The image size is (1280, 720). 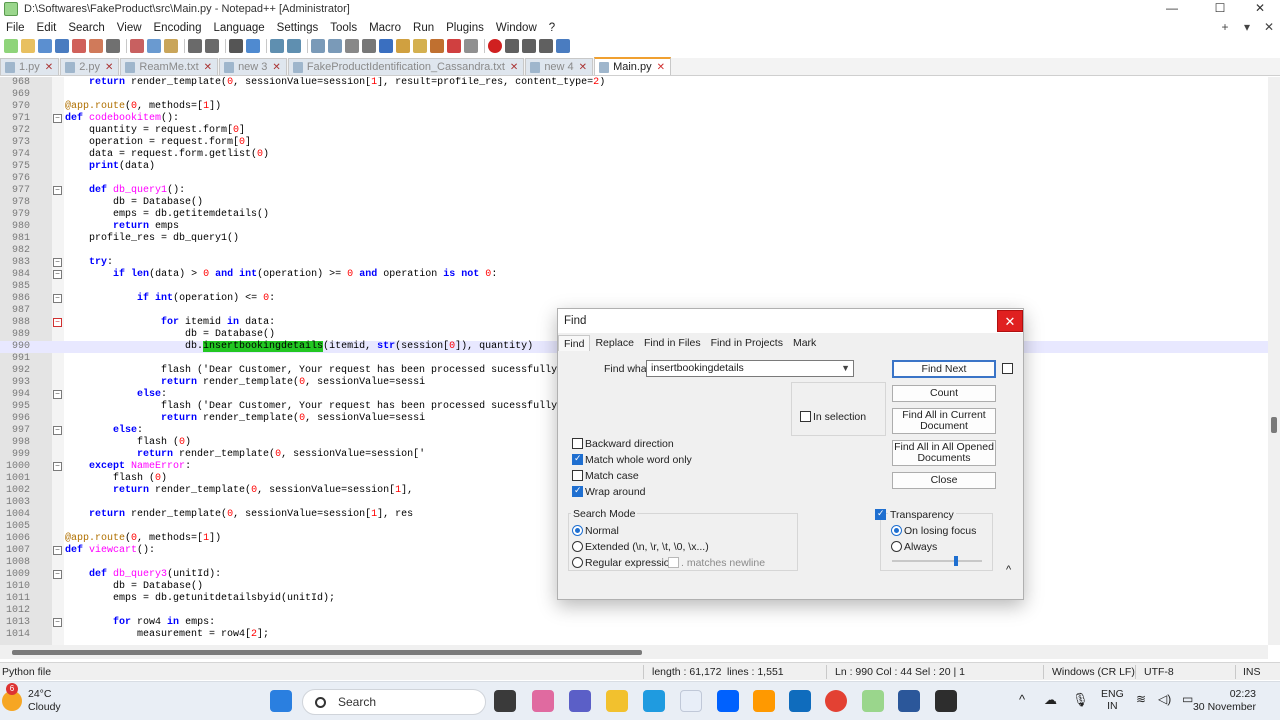 I want to click on find-all-opened-button: Find All in All Opened Documents, so click(x=944, y=453).